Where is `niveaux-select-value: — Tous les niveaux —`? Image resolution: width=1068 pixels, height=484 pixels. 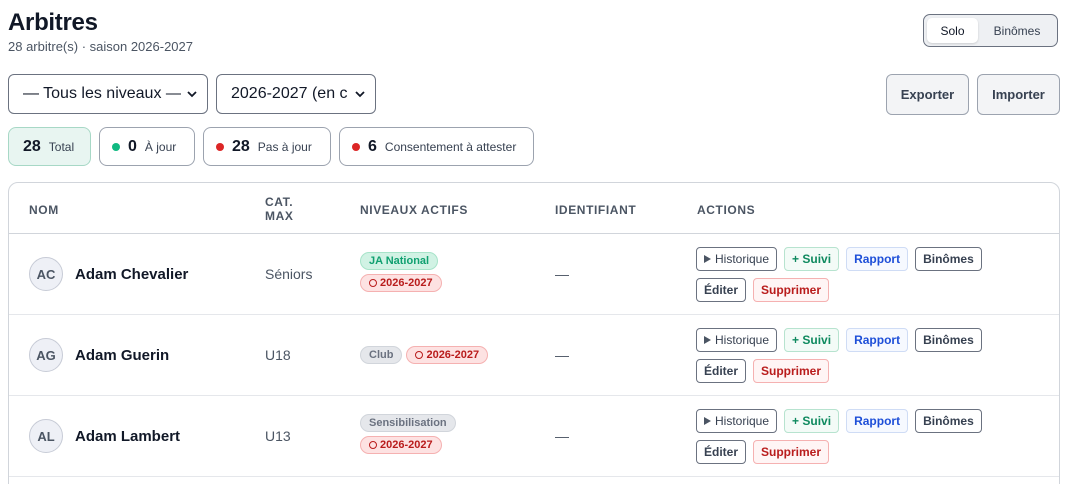 niveaux-select-value: — Tous les niveaux — is located at coordinates (102, 93).